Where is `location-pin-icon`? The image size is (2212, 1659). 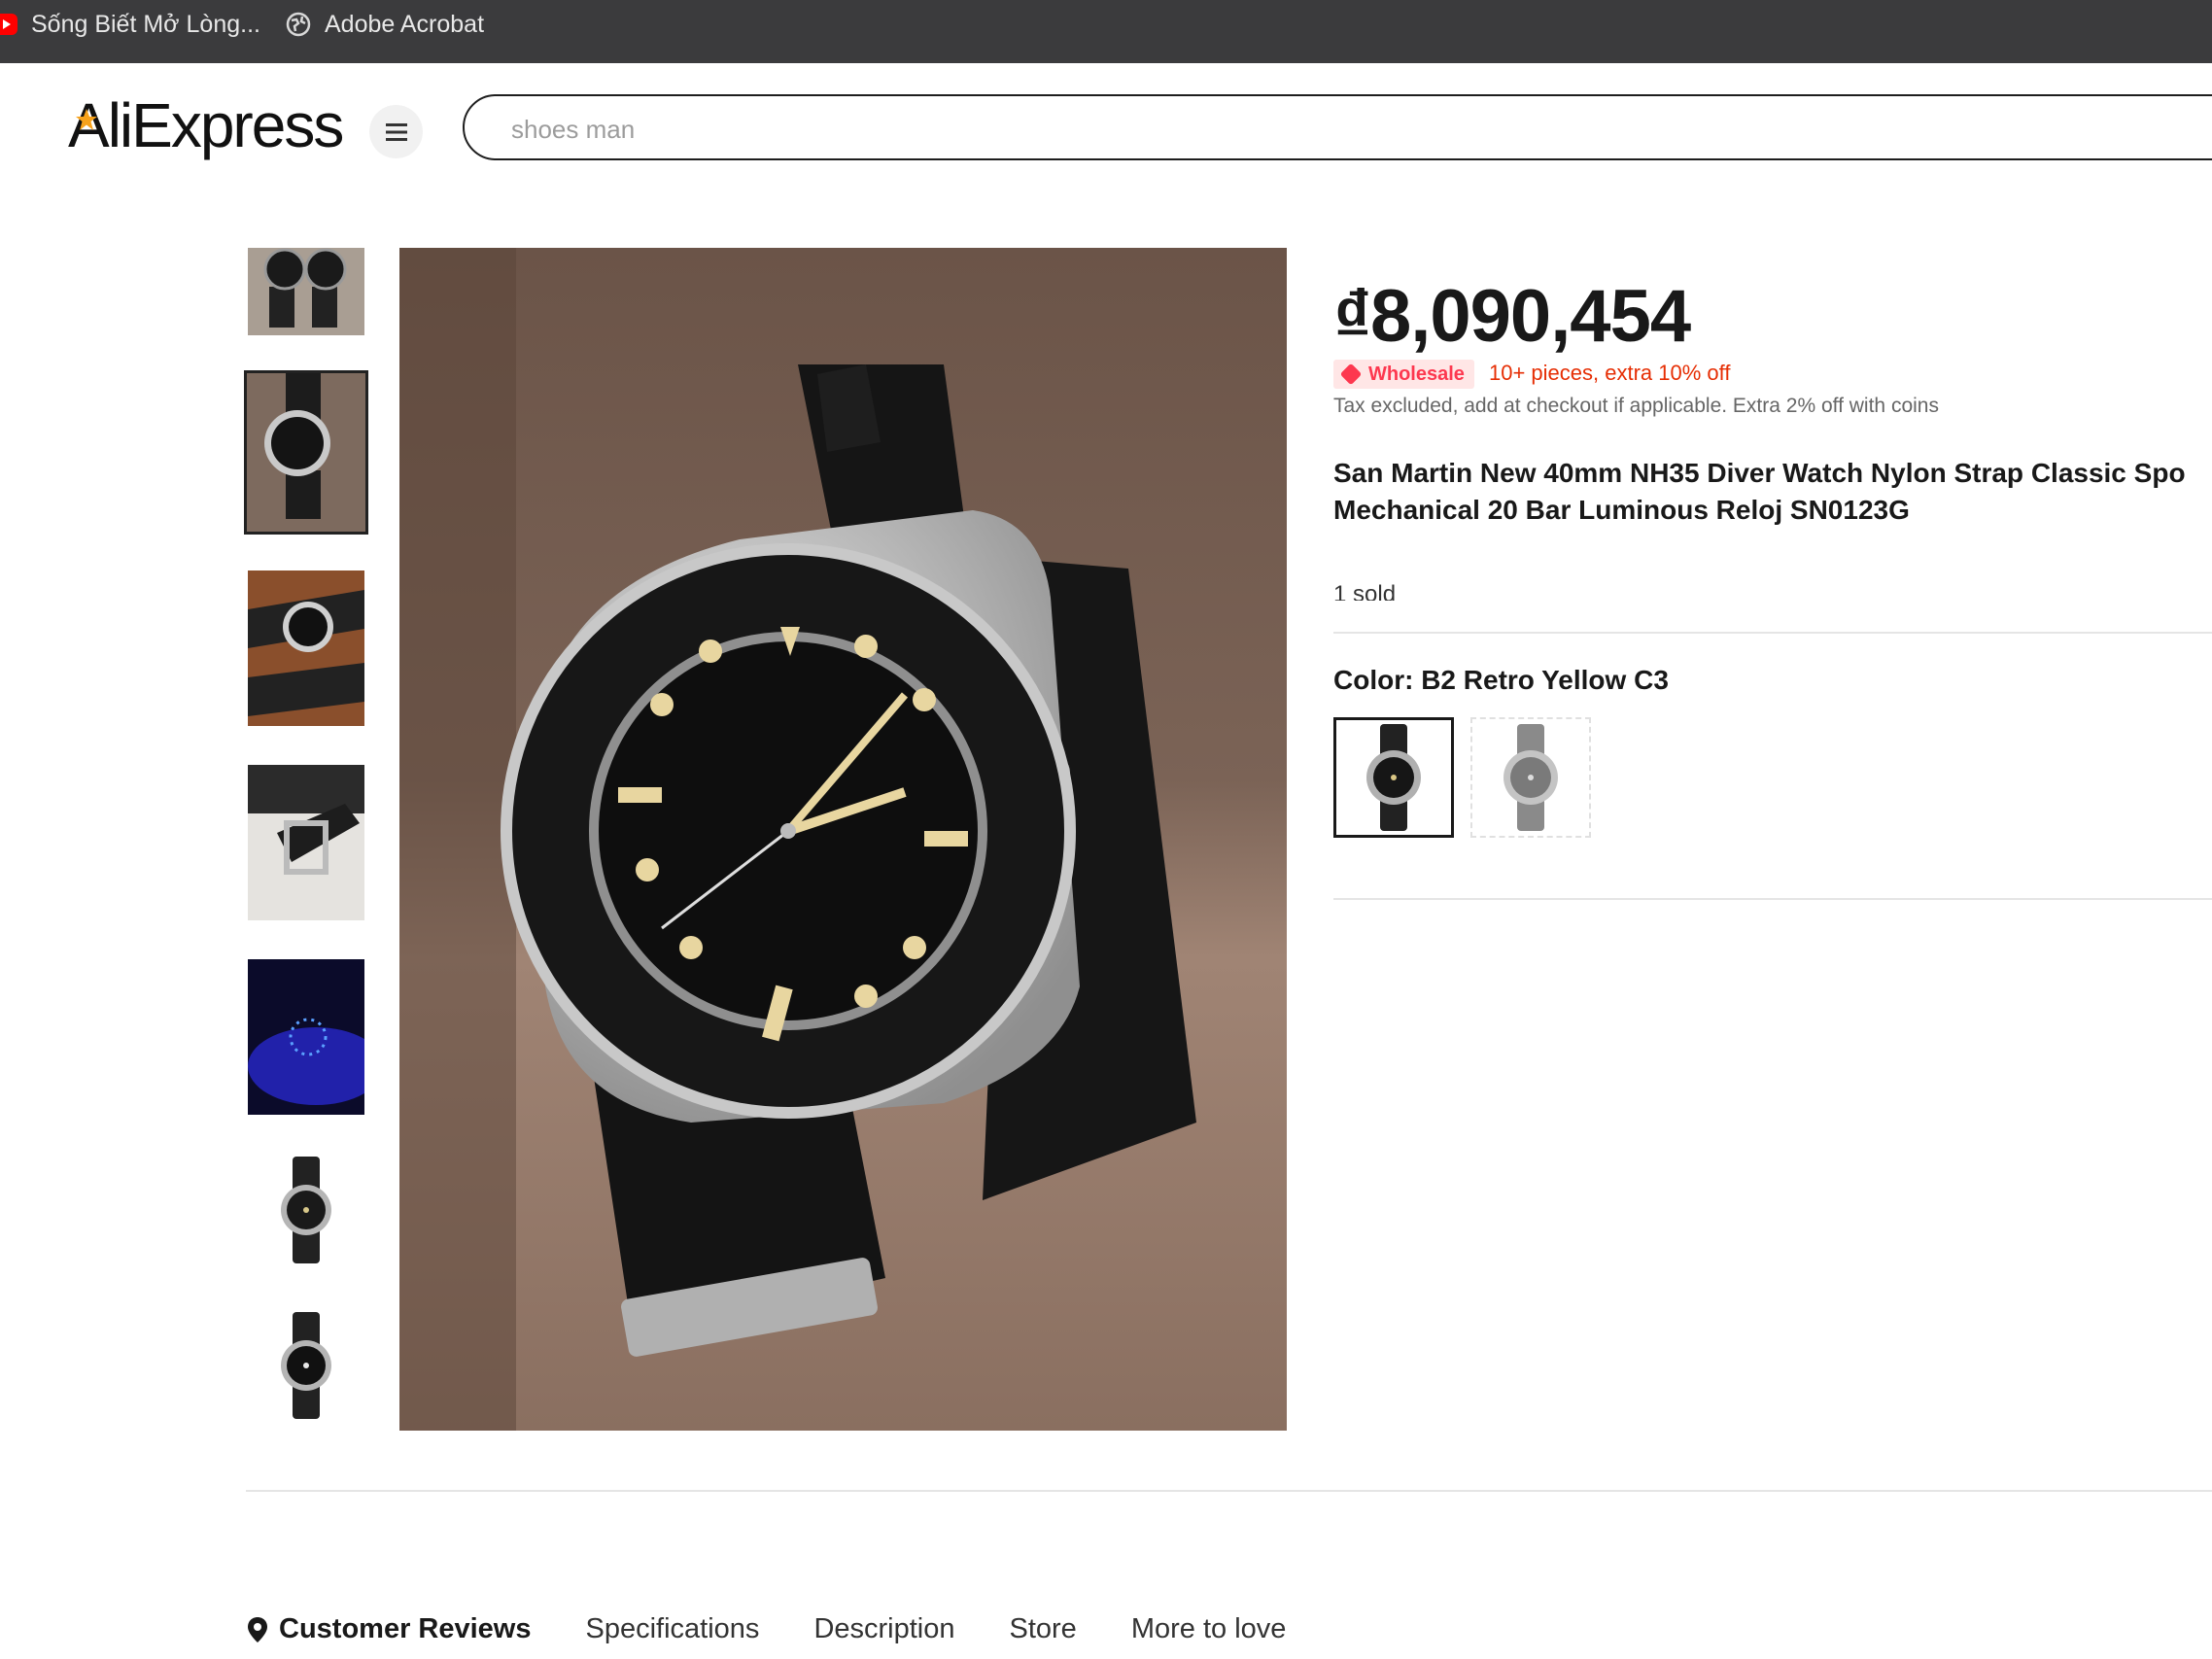 location-pin-icon is located at coordinates (257, 1629).